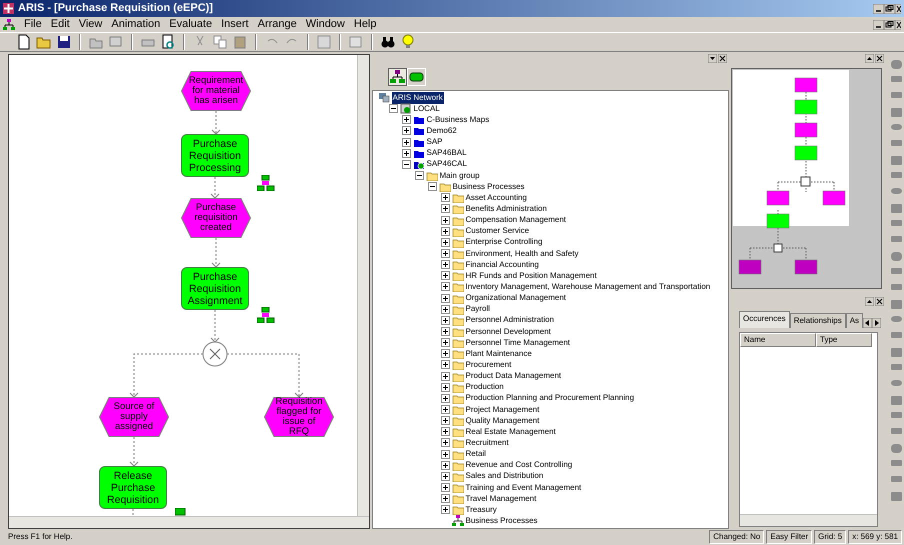 This screenshot has width=904, height=545. I want to click on tree-item: LOCAL, so click(427, 108).